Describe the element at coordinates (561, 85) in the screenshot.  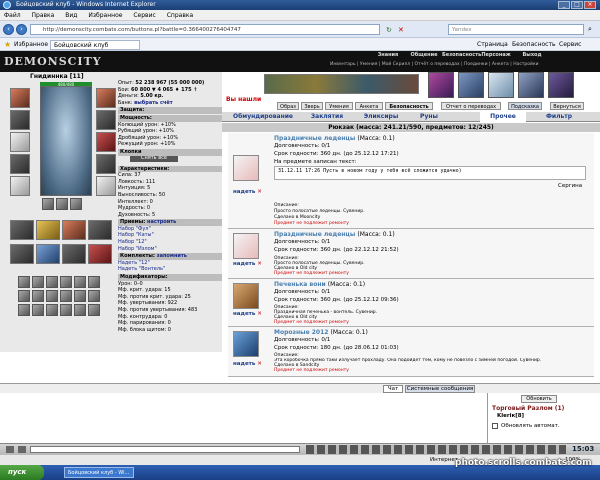
I see `arena-icon` at that location.